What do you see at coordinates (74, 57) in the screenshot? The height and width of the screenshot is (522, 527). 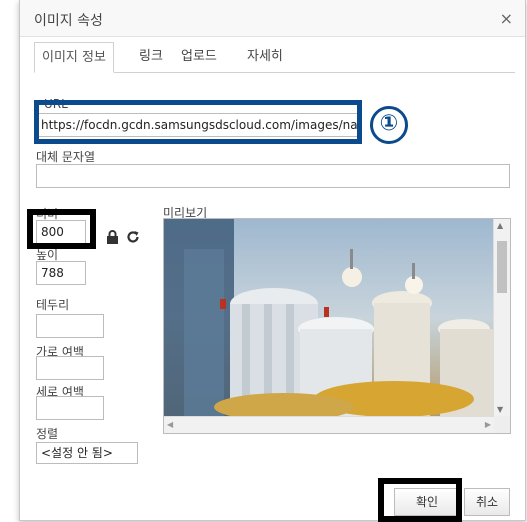 I see `tab-image-info: 이미지 정보` at bounding box center [74, 57].